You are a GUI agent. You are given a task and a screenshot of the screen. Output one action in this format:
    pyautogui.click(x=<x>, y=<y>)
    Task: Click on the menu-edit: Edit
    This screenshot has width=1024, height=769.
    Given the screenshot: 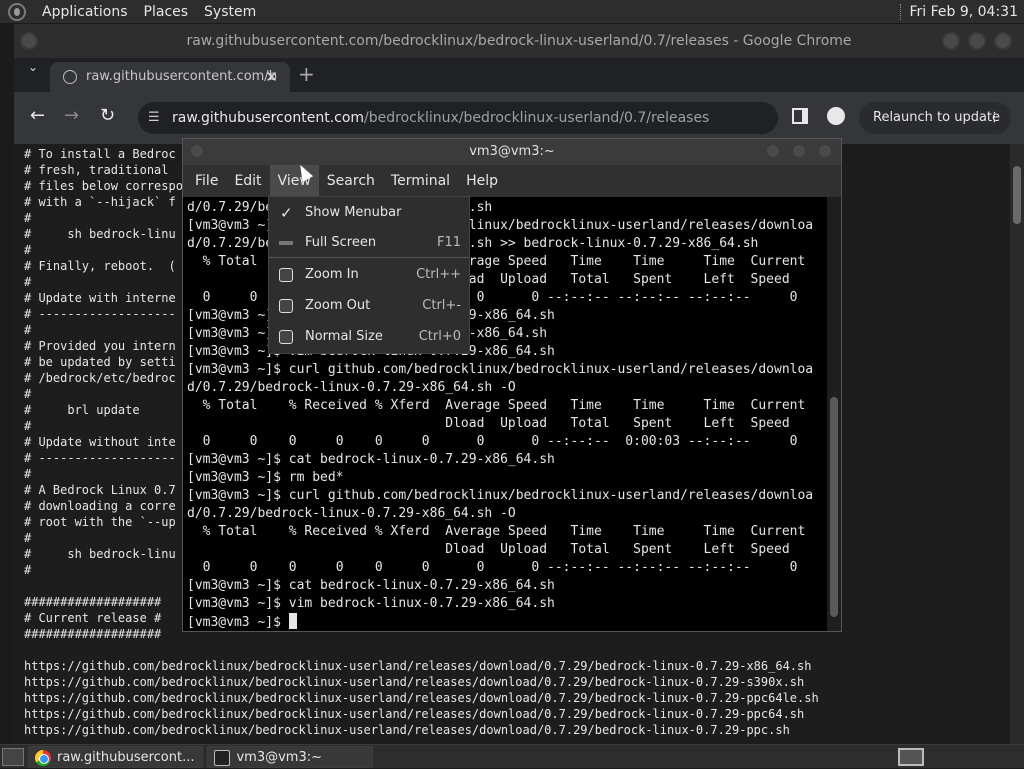 What is the action you would take?
    pyautogui.click(x=247, y=181)
    